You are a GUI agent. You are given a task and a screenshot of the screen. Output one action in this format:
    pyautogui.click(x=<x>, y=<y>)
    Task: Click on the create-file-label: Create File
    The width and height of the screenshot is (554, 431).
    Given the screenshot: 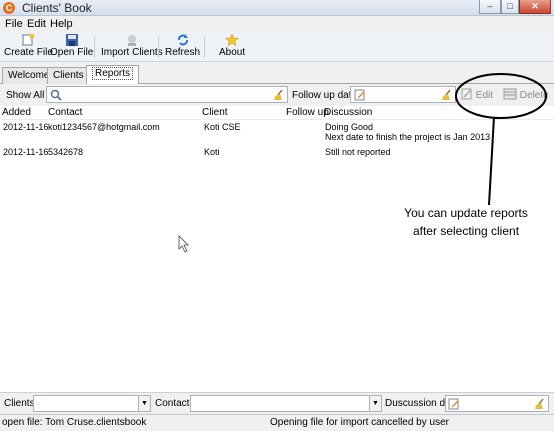 What is the action you would take?
    pyautogui.click(x=28, y=52)
    